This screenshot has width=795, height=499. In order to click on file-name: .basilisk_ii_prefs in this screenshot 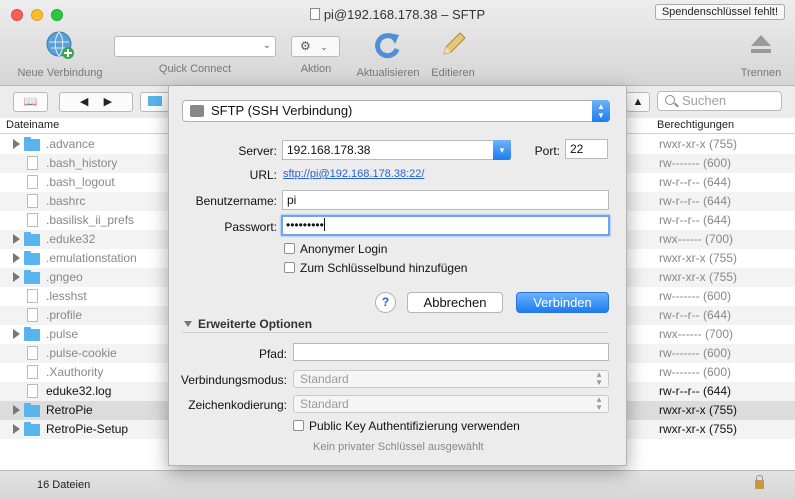, I will do `click(90, 220)`.